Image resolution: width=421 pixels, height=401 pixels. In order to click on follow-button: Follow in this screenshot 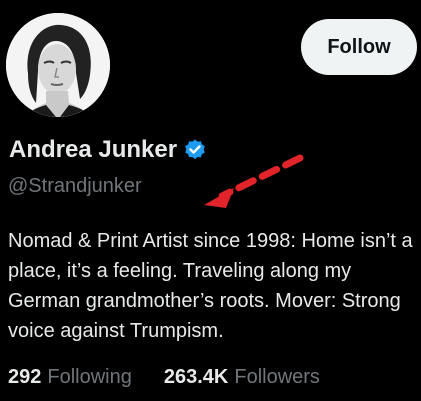, I will do `click(359, 47)`.